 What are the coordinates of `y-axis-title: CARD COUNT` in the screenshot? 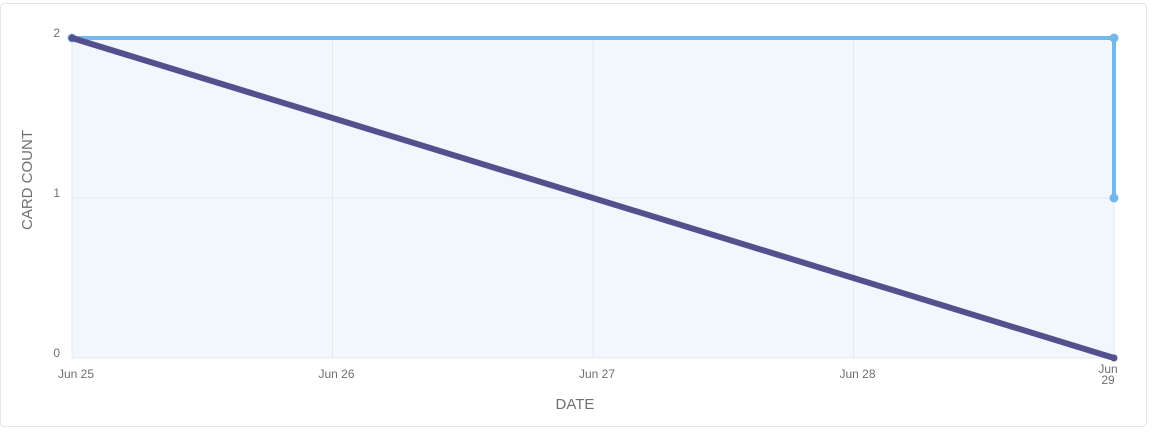 It's located at (27, 180).